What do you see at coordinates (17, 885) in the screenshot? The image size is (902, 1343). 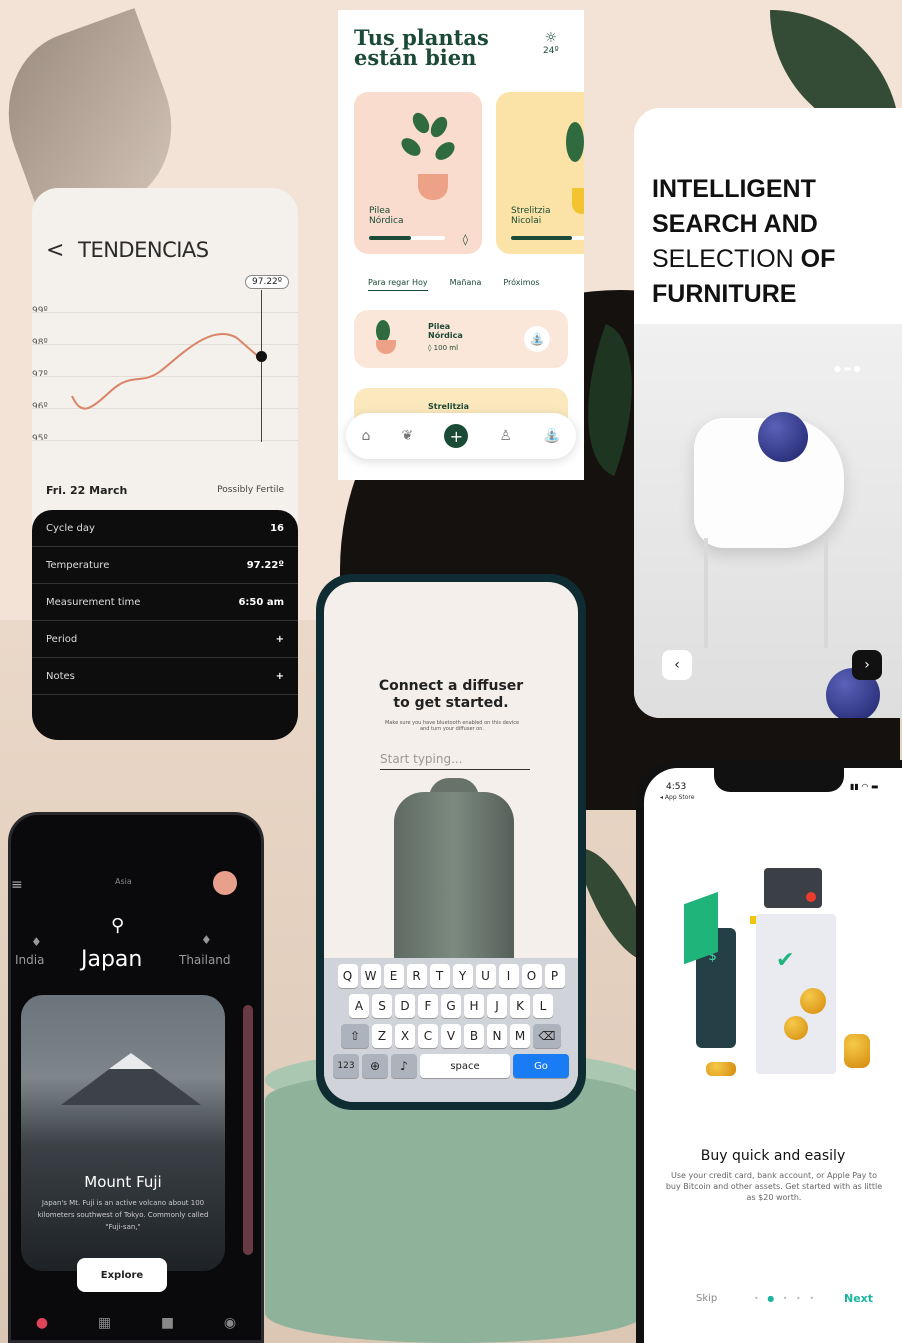 I see `menu-icon: ≡` at bounding box center [17, 885].